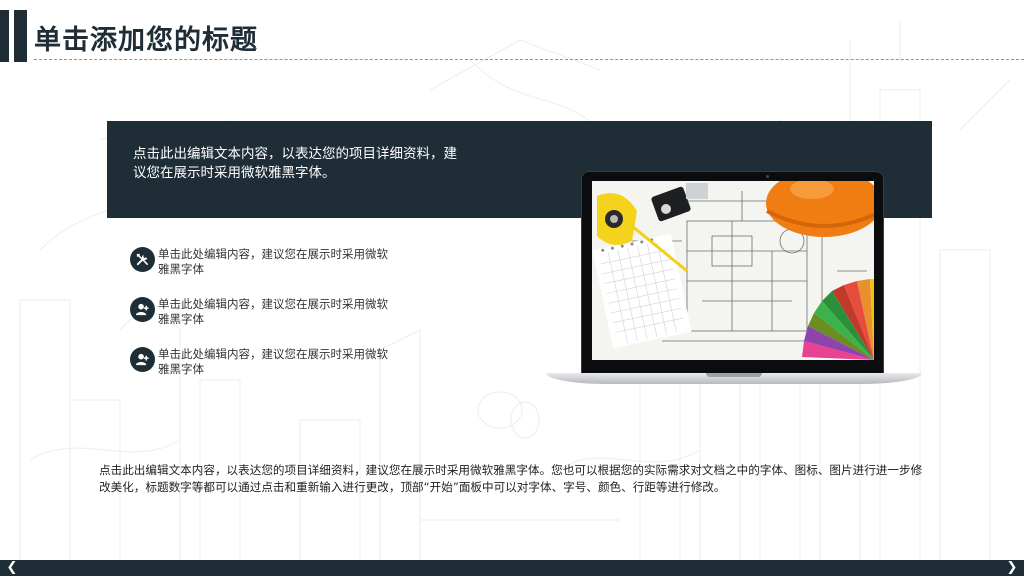 This screenshot has height=576, width=1024. What do you see at coordinates (142, 259) in the screenshot?
I see `tools-icon` at bounding box center [142, 259].